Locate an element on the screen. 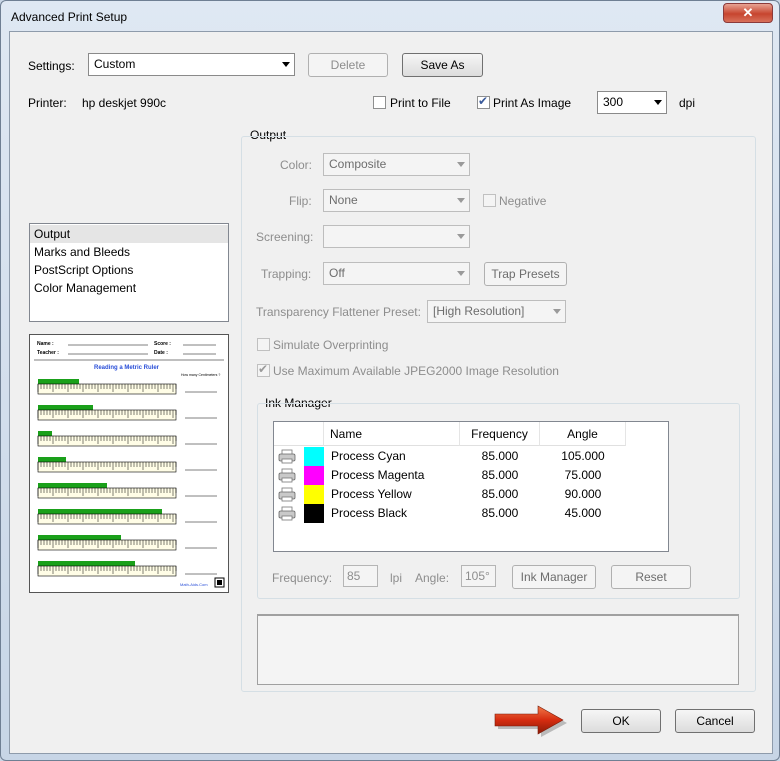 This screenshot has height=761, width=780. ink-row: Process Magenta 85.000 75.000 is located at coordinates (471, 475).